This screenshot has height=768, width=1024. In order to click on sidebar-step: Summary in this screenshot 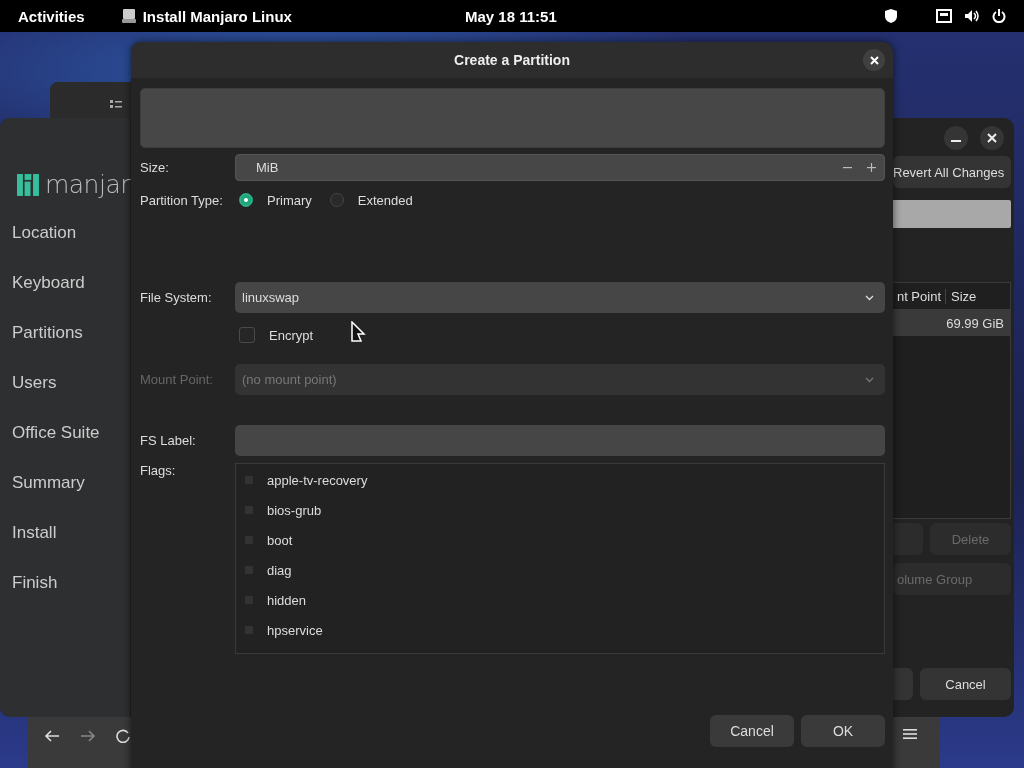, I will do `click(71, 498)`.